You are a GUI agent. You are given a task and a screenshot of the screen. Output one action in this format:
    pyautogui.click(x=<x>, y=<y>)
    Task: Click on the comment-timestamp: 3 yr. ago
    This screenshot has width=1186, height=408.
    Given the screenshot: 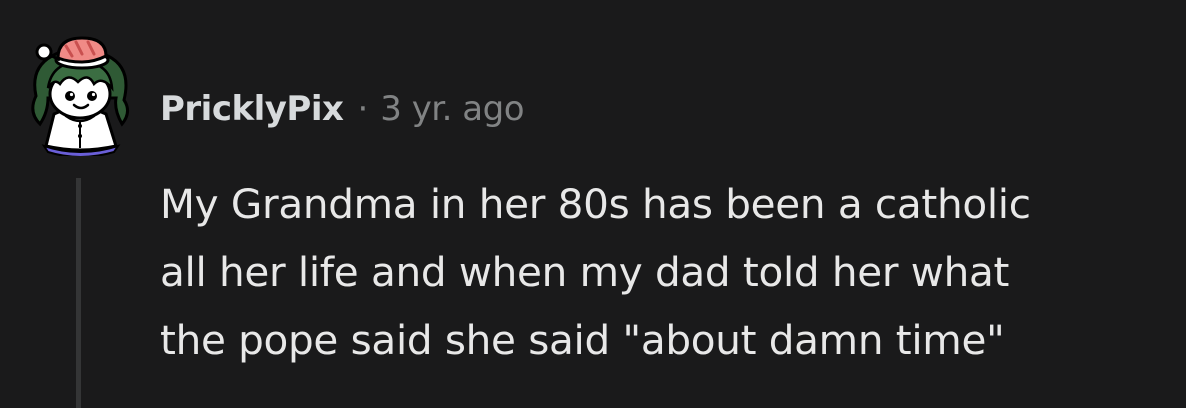 What is the action you would take?
    pyautogui.click(x=452, y=109)
    